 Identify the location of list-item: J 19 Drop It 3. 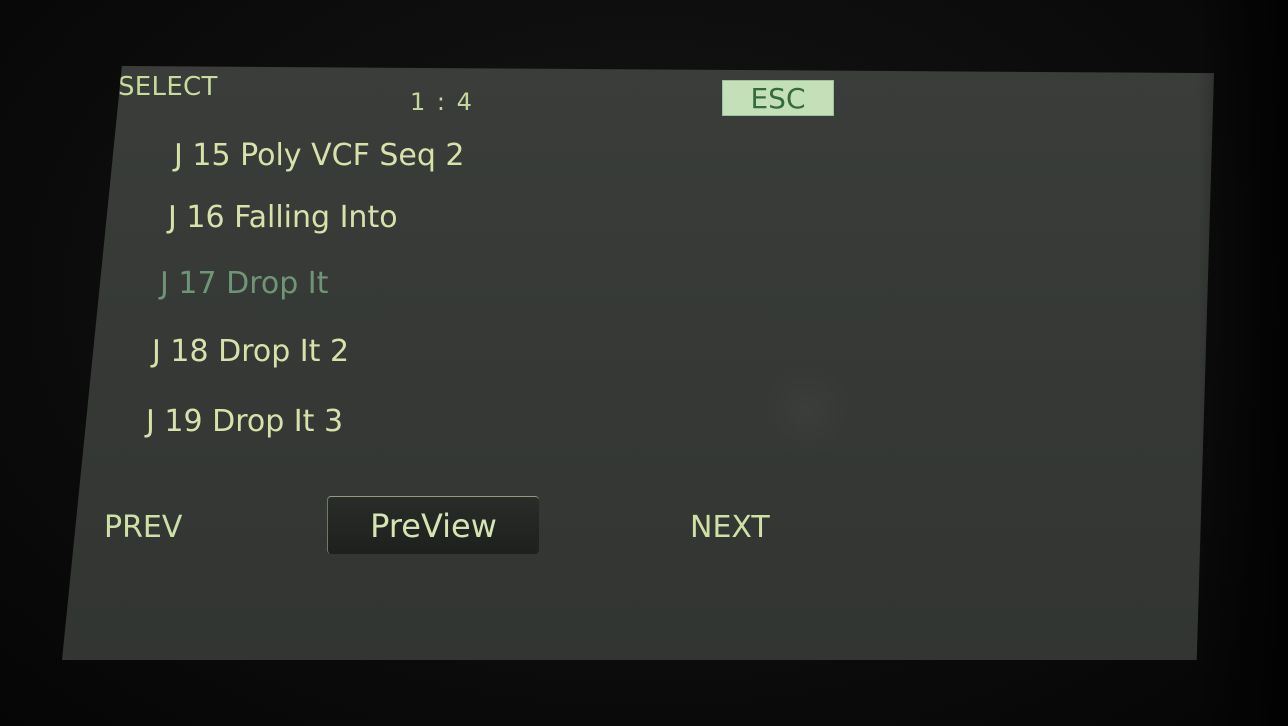
(244, 421).